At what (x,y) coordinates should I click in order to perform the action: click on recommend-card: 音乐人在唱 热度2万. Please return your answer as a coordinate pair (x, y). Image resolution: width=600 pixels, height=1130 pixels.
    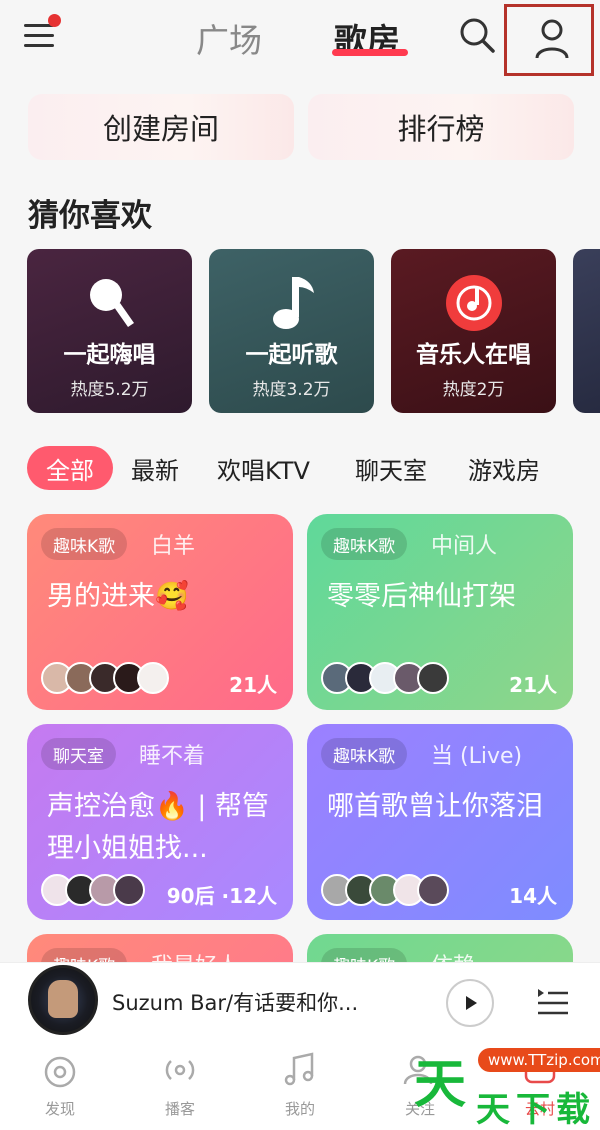
    Looking at the image, I should click on (473, 331).